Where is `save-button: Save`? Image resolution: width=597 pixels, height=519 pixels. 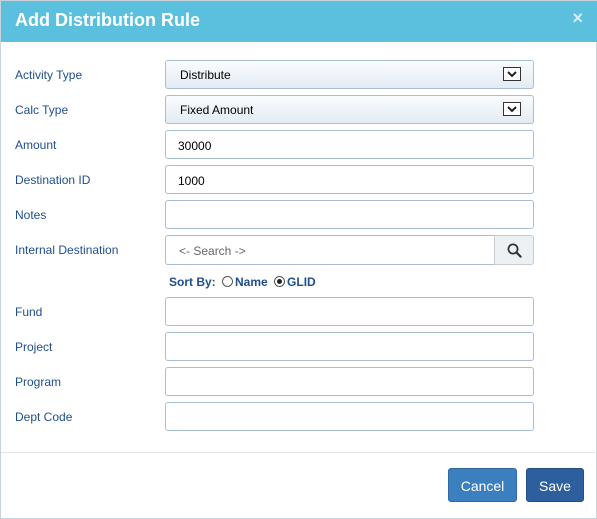 save-button: Save is located at coordinates (555, 485).